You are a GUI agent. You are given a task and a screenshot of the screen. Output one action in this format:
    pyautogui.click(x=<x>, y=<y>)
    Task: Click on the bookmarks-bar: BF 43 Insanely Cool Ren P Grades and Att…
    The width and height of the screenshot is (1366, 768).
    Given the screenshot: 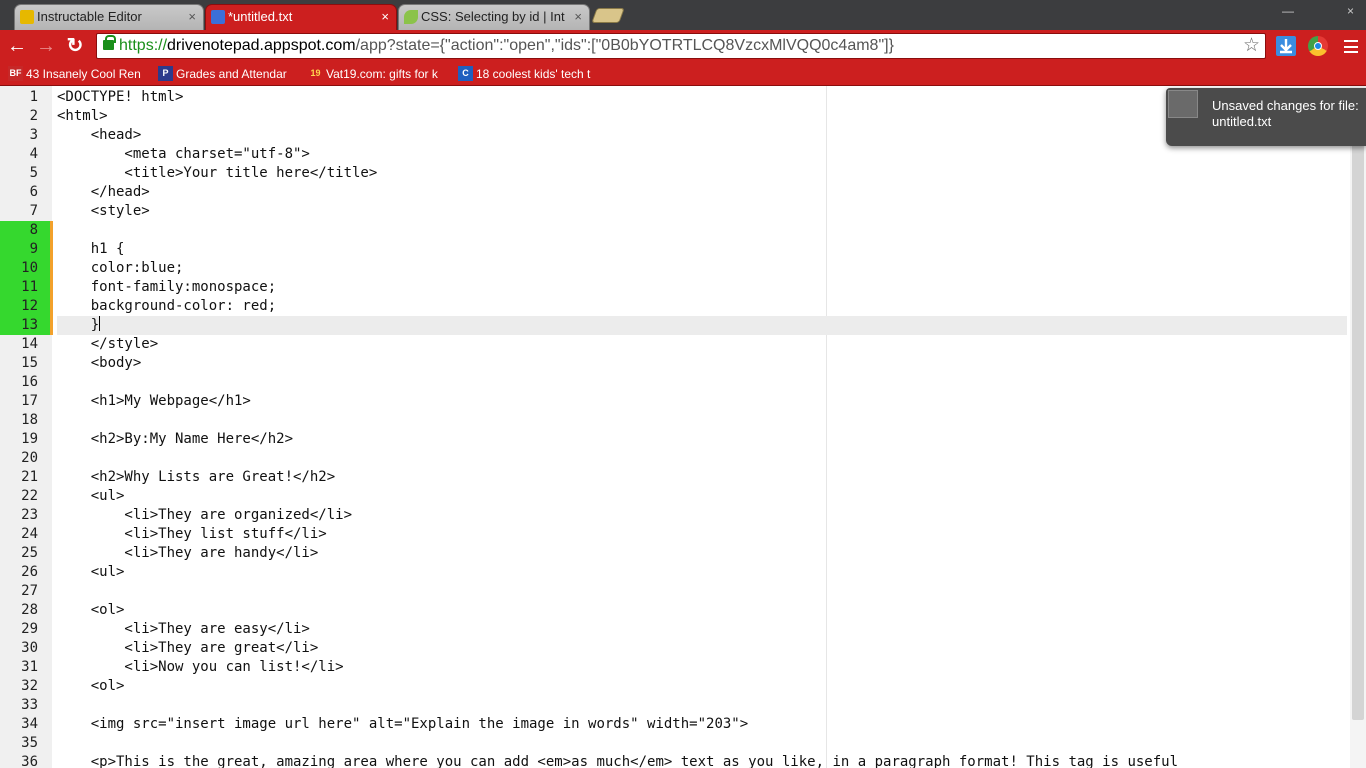 What is the action you would take?
    pyautogui.click(x=683, y=74)
    